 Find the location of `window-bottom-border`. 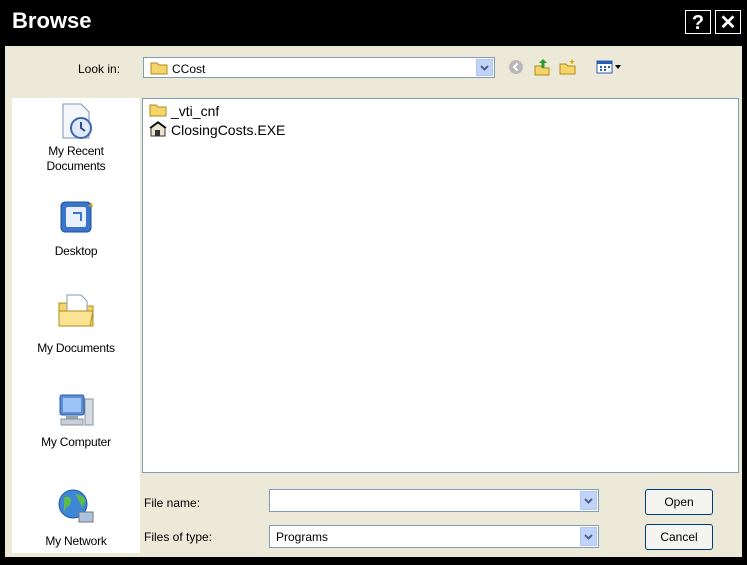

window-bottom-border is located at coordinates (373, 561).